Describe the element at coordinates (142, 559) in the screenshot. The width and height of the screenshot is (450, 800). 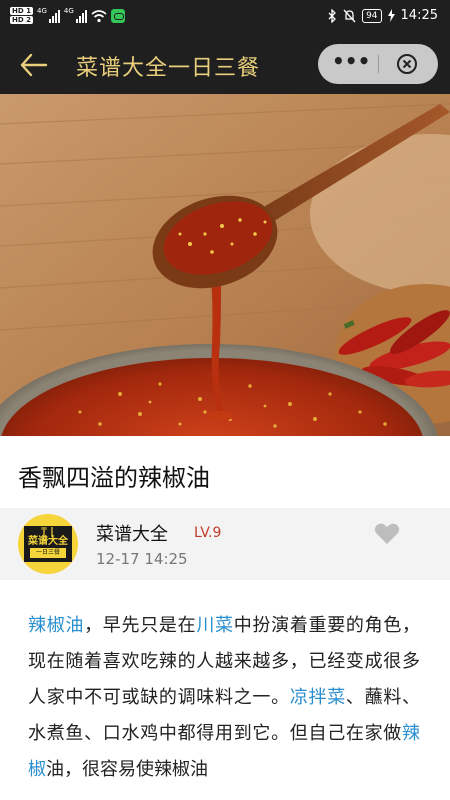
I see `post-timestamp: 12-17 14:25` at that location.